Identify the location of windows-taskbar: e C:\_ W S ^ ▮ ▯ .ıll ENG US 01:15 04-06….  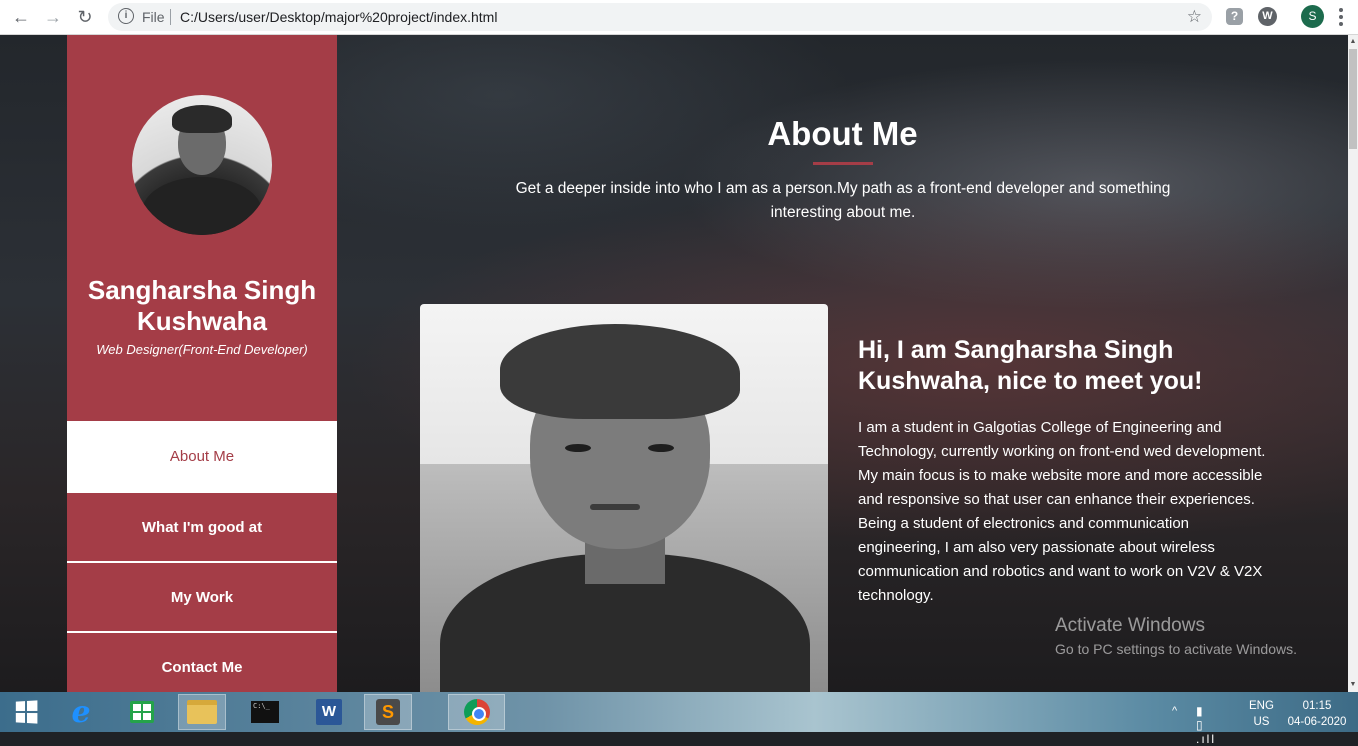
(679, 719).